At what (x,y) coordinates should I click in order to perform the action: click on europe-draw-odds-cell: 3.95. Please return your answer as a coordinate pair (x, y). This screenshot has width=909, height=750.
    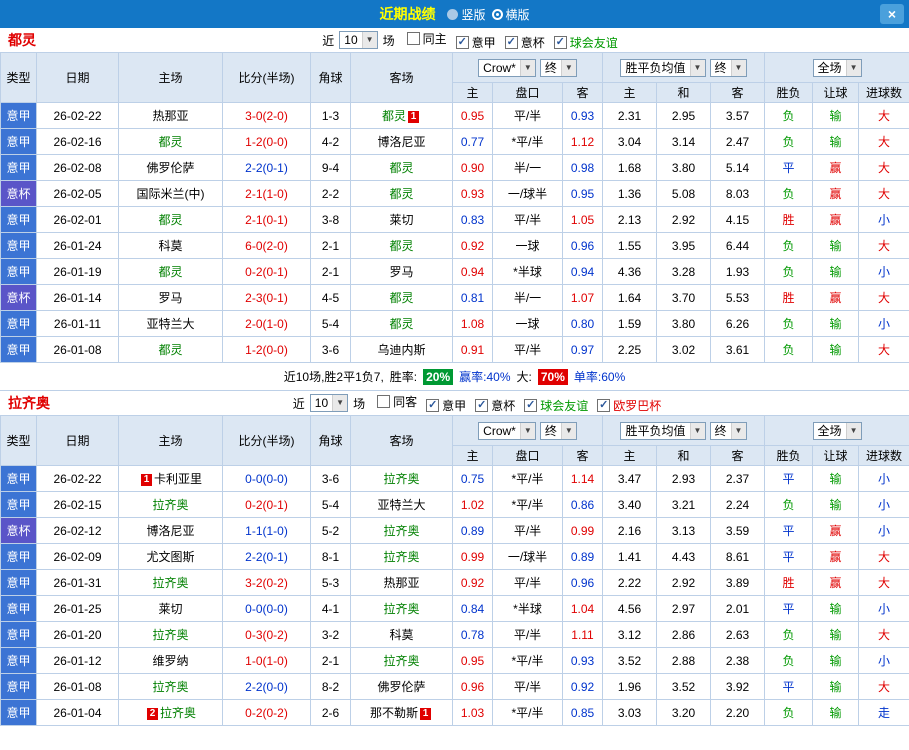
    Looking at the image, I should click on (683, 245).